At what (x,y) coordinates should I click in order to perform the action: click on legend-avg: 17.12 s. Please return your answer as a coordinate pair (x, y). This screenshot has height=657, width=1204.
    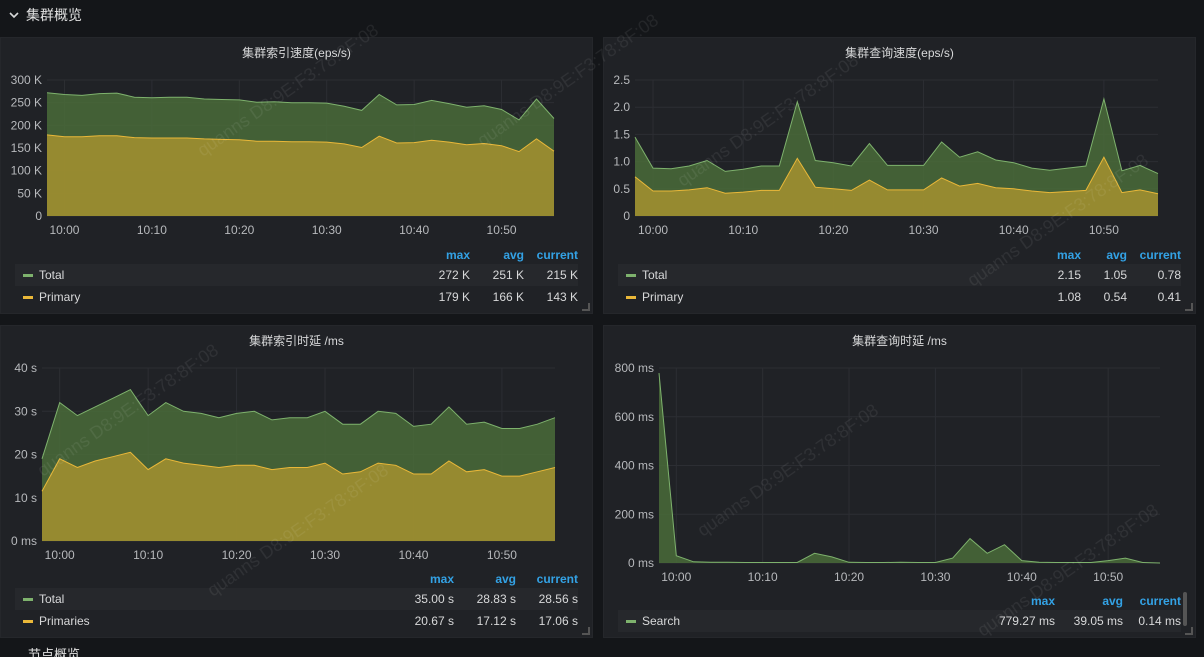
    Looking at the image, I should click on (496, 621).